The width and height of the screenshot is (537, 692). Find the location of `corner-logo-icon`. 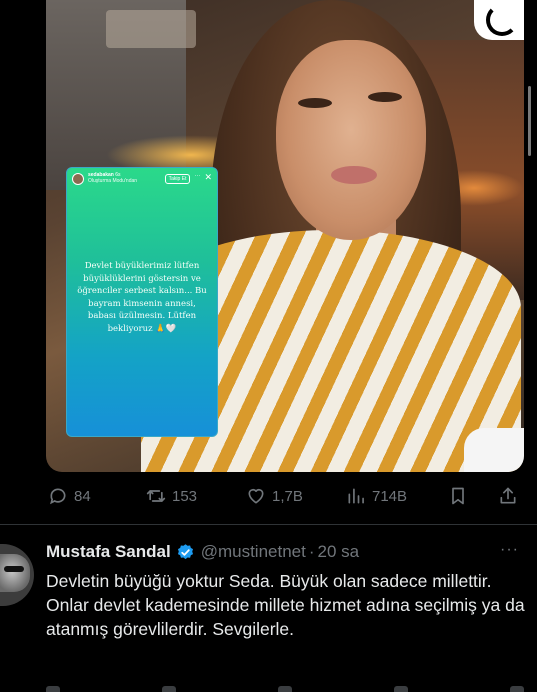

corner-logo-icon is located at coordinates (499, 20).